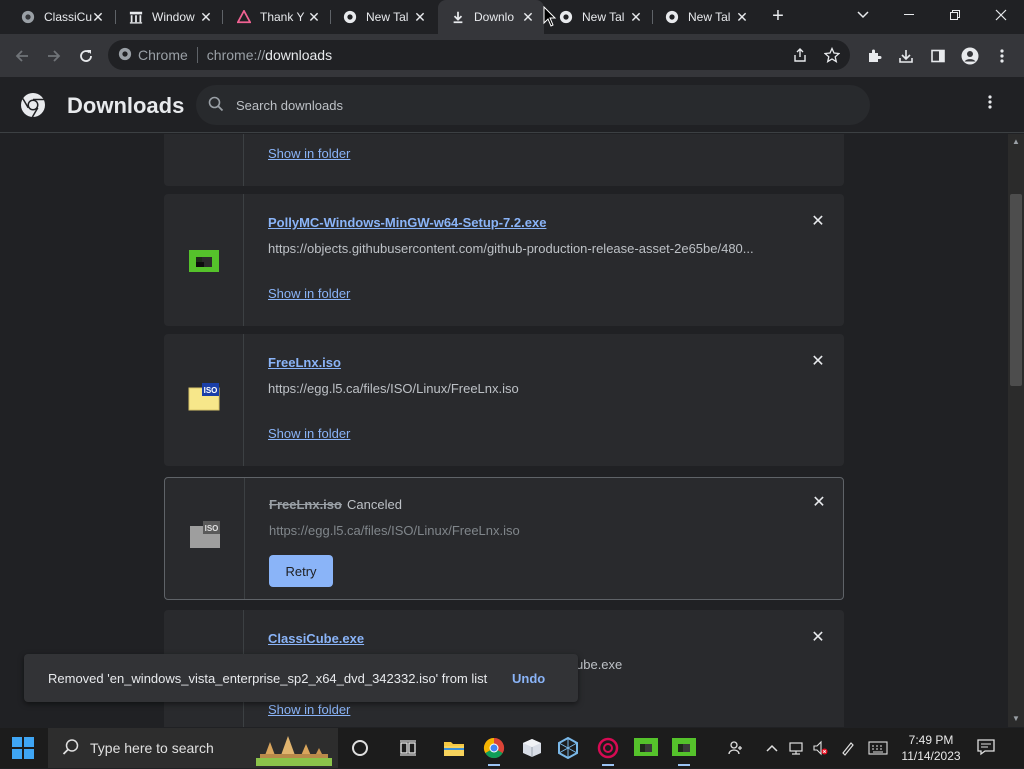 The width and height of the screenshot is (1024, 769). I want to click on archive-icon, so click(136, 17).